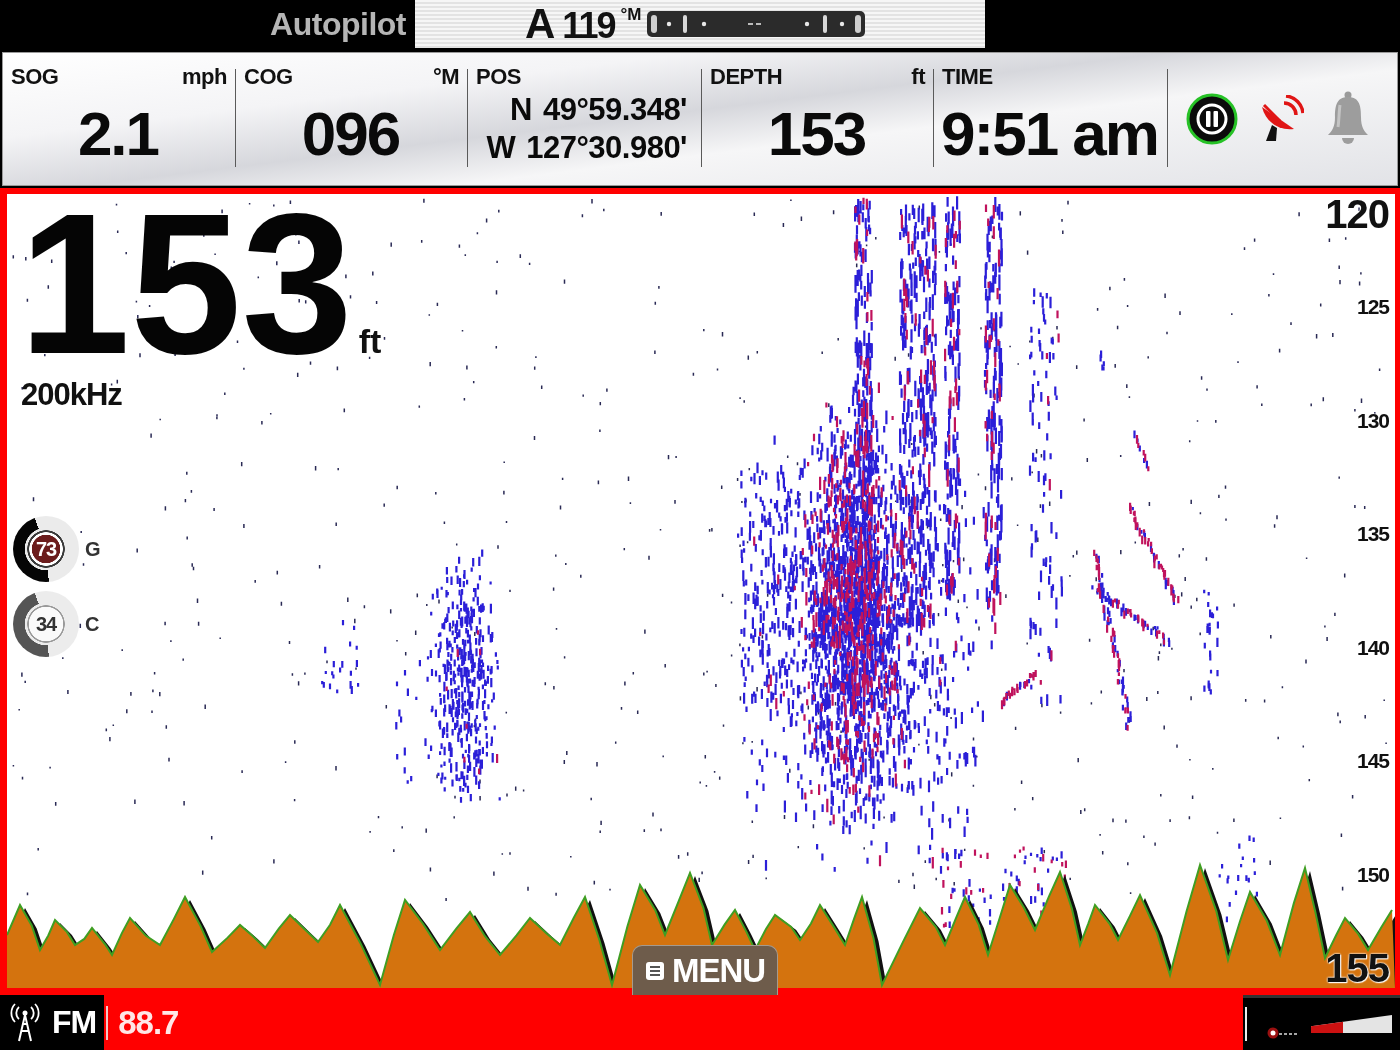 The image size is (1400, 1050). I want to click on depth-scale-label: 130, so click(1373, 420).